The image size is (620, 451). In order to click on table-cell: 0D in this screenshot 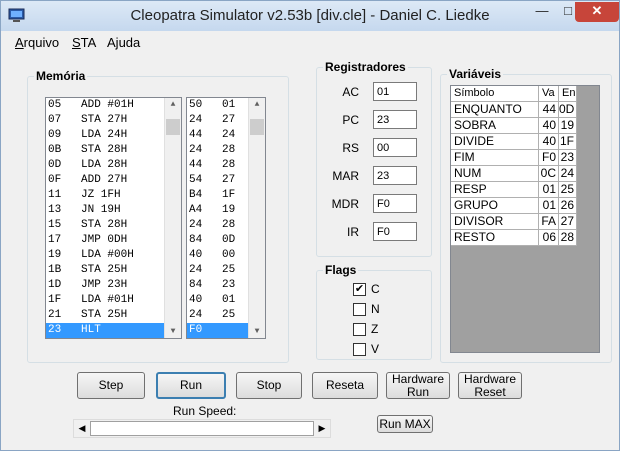, I will do `click(568, 110)`.